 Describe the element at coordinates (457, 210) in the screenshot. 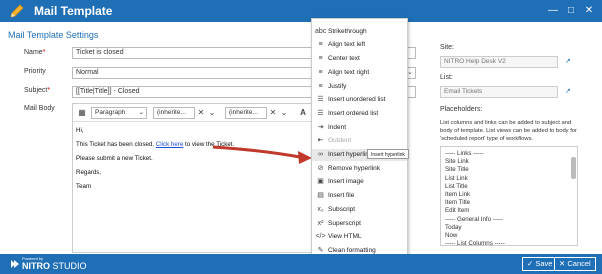

I see `placeholder-item: Edit Item` at that location.